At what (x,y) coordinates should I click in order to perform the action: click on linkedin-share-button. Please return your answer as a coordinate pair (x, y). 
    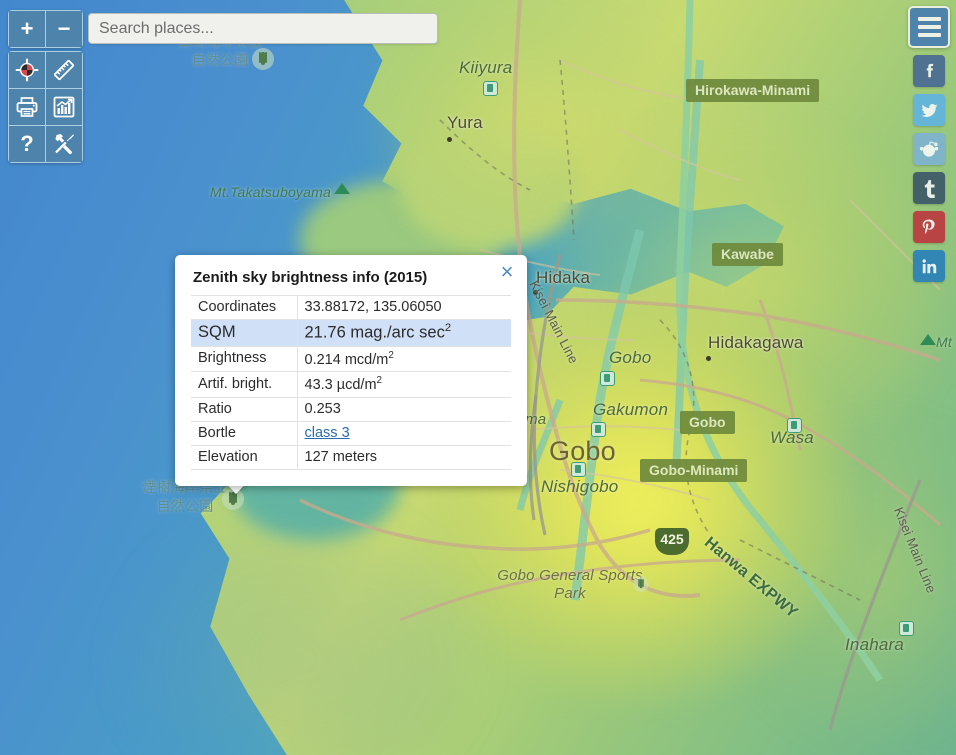
    Looking at the image, I should click on (929, 266).